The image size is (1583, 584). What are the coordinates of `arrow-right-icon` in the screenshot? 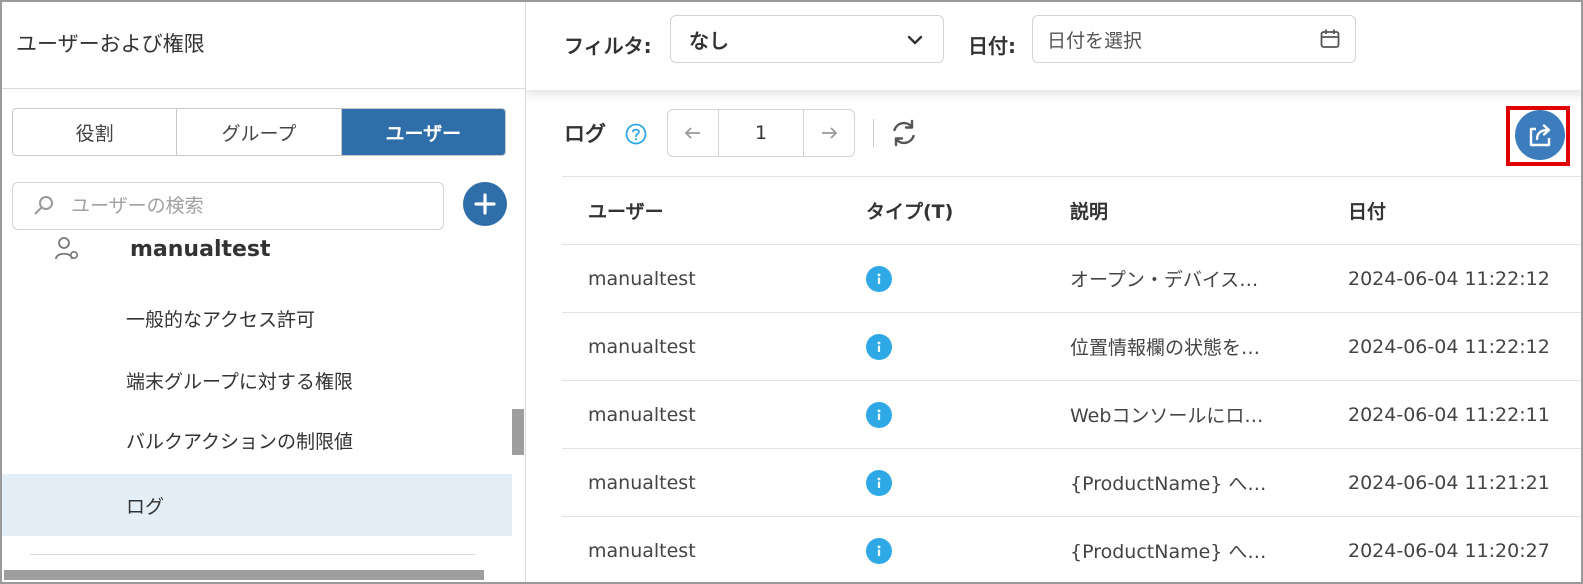 It's located at (830, 133).